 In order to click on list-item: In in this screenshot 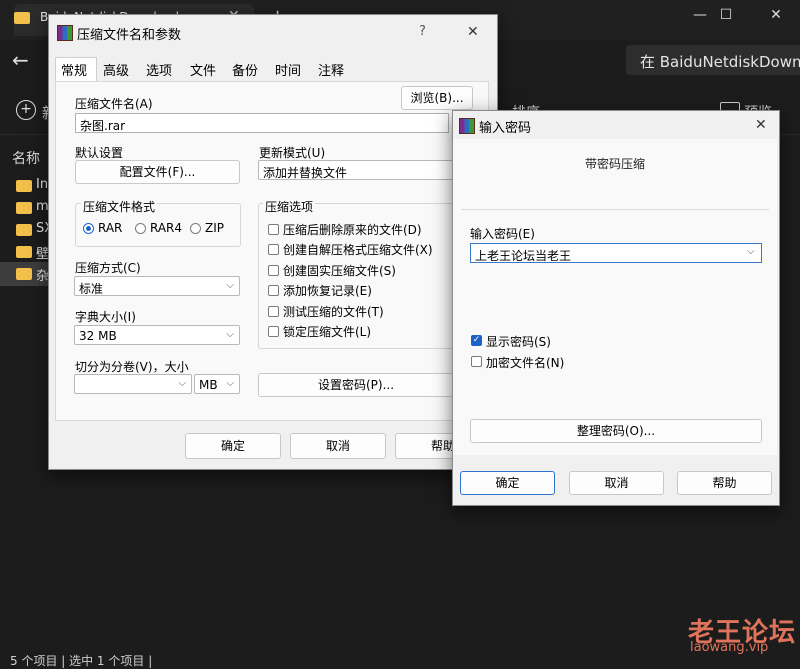, I will do `click(24, 186)`.